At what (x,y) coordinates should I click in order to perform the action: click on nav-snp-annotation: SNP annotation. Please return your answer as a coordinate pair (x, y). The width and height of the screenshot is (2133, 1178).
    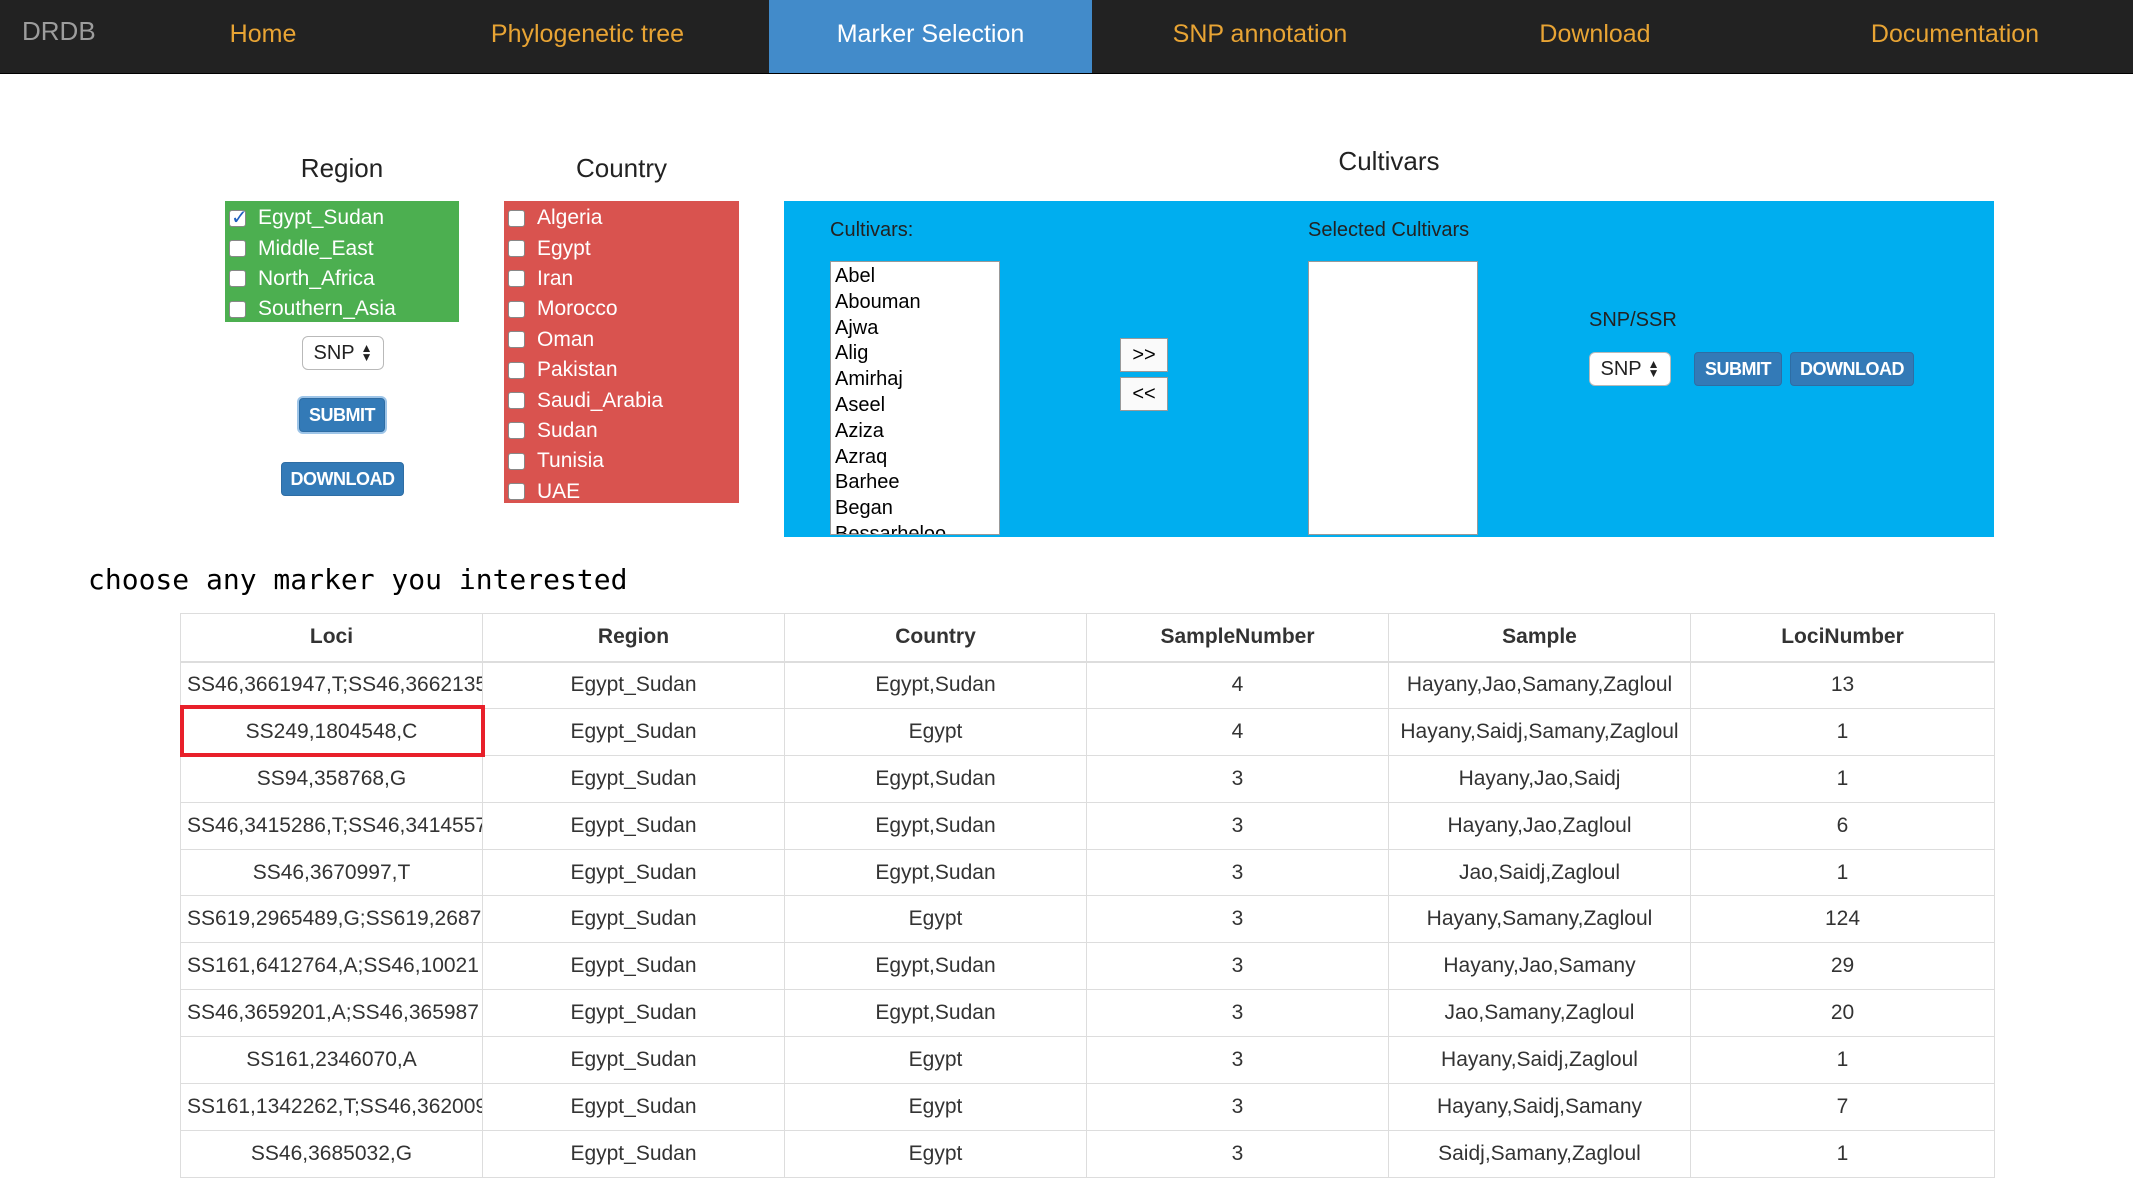
    Looking at the image, I should click on (1260, 36).